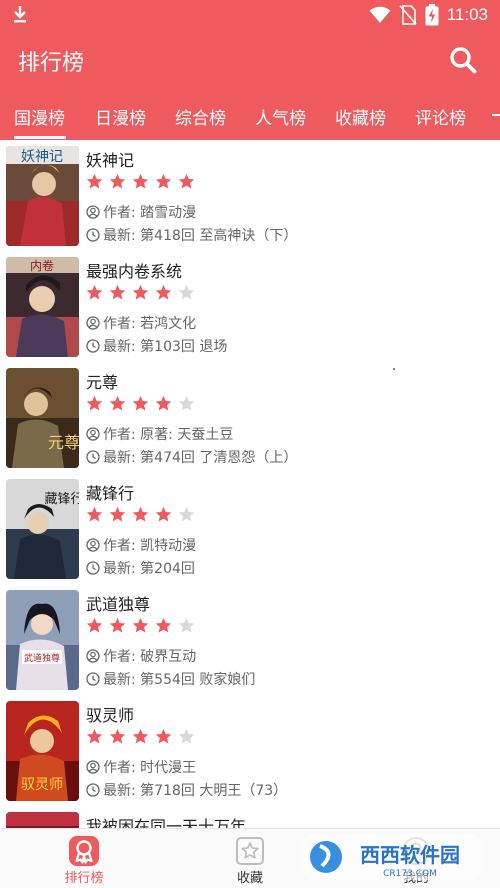  What do you see at coordinates (84, 851) in the screenshot?
I see `ranking-icon` at bounding box center [84, 851].